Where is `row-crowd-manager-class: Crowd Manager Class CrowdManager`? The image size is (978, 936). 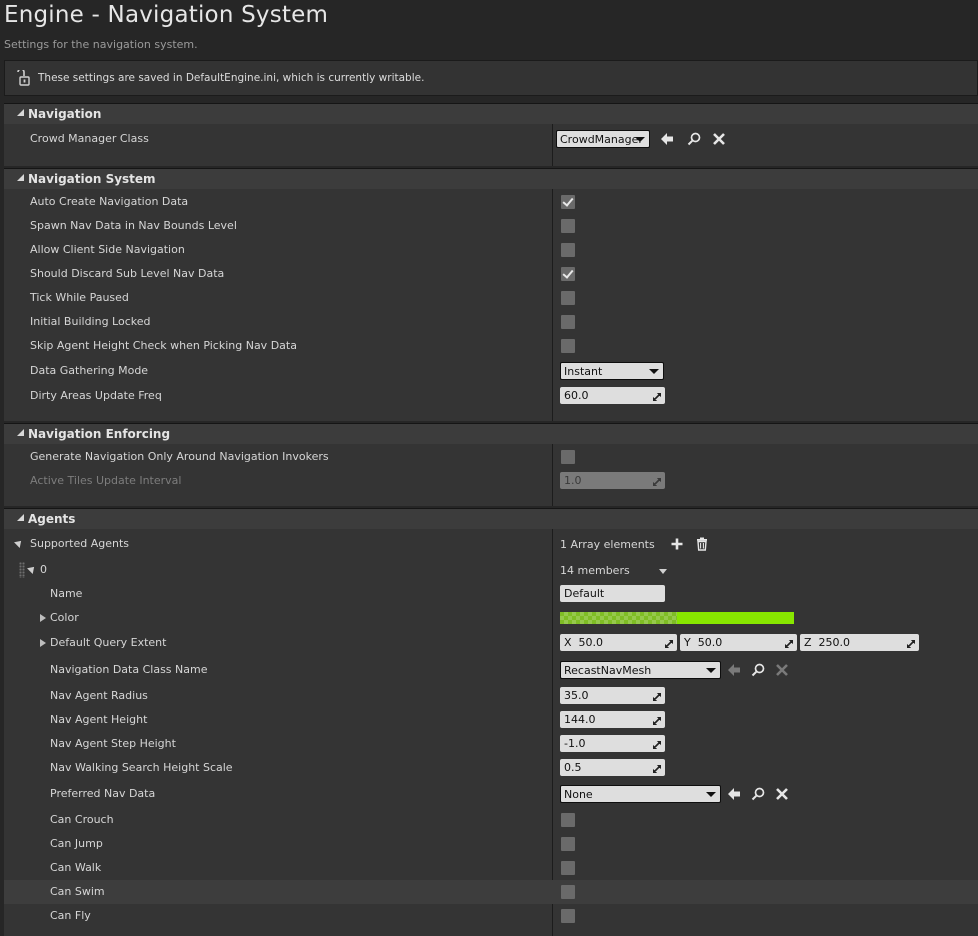
row-crowd-manager-class: Crowd Manager Class CrowdManager is located at coordinates (491, 139).